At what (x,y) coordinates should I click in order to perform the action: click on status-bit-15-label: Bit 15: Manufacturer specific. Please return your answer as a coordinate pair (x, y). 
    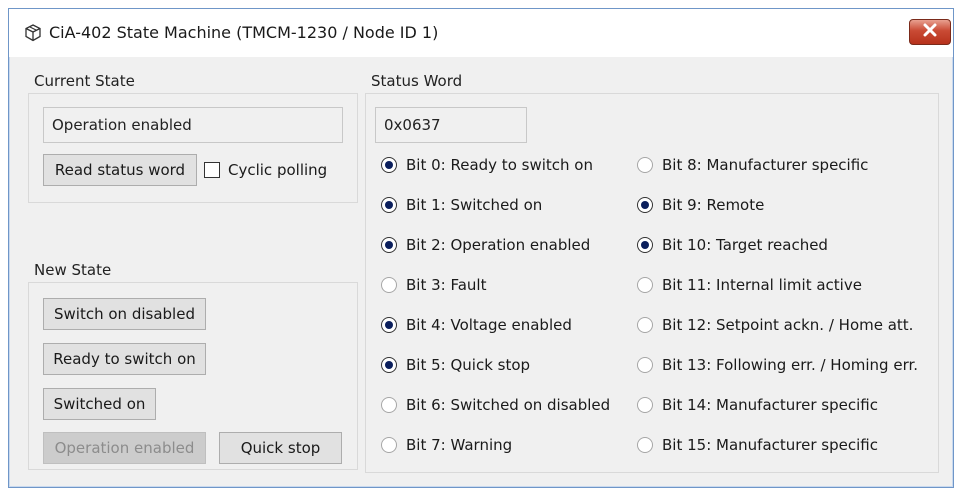
    Looking at the image, I should click on (770, 445).